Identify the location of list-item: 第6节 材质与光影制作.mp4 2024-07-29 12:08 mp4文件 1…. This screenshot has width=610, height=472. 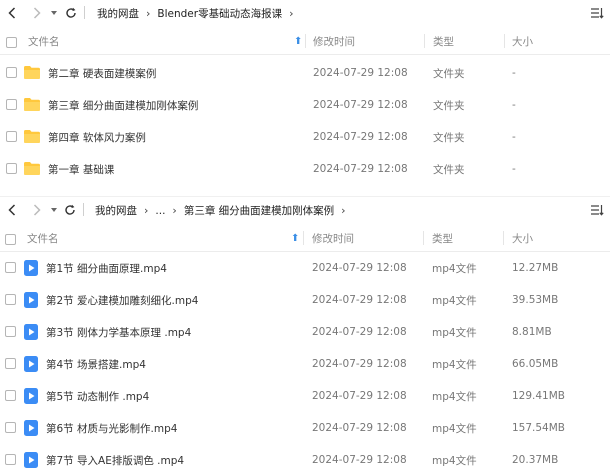
(305, 428).